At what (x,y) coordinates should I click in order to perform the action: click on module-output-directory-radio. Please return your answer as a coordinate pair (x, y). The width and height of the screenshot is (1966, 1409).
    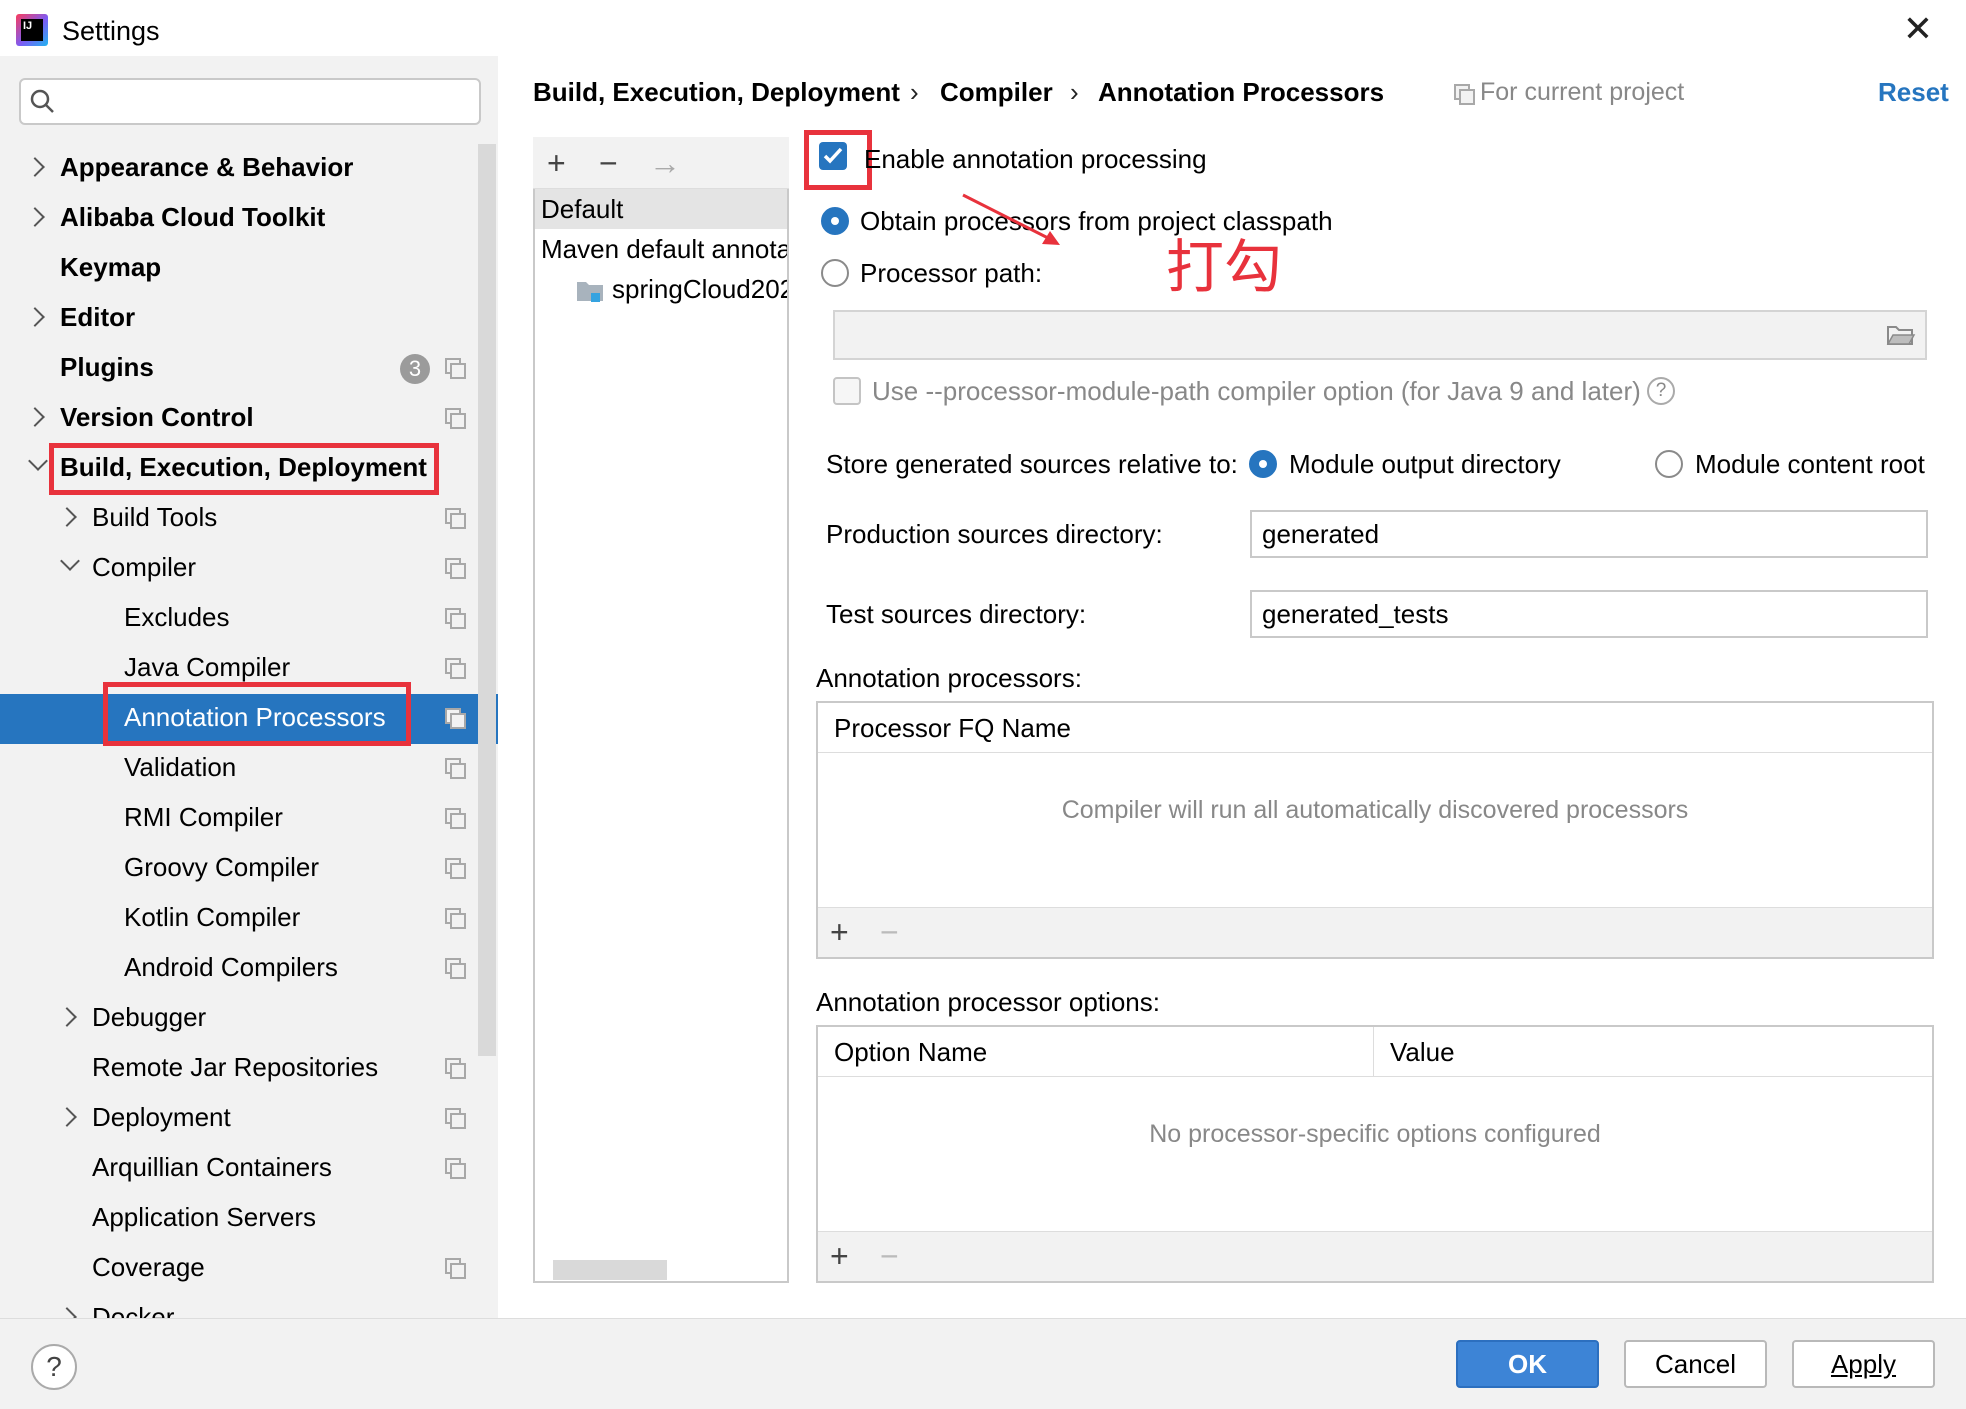
    Looking at the image, I should click on (1263, 464).